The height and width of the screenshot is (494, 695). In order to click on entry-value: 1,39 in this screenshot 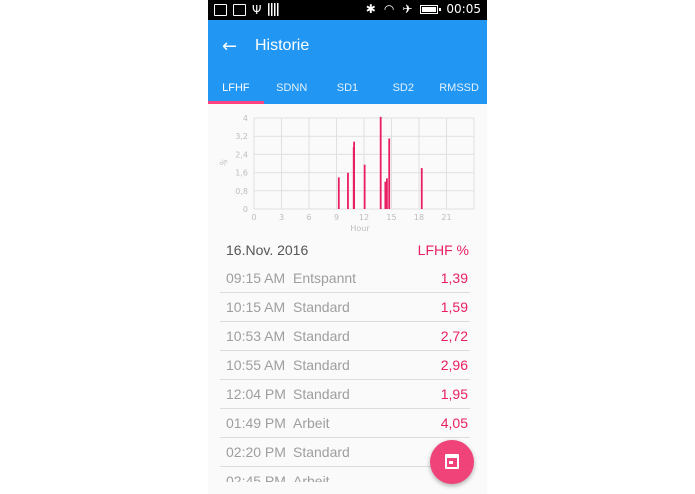, I will do `click(454, 278)`.